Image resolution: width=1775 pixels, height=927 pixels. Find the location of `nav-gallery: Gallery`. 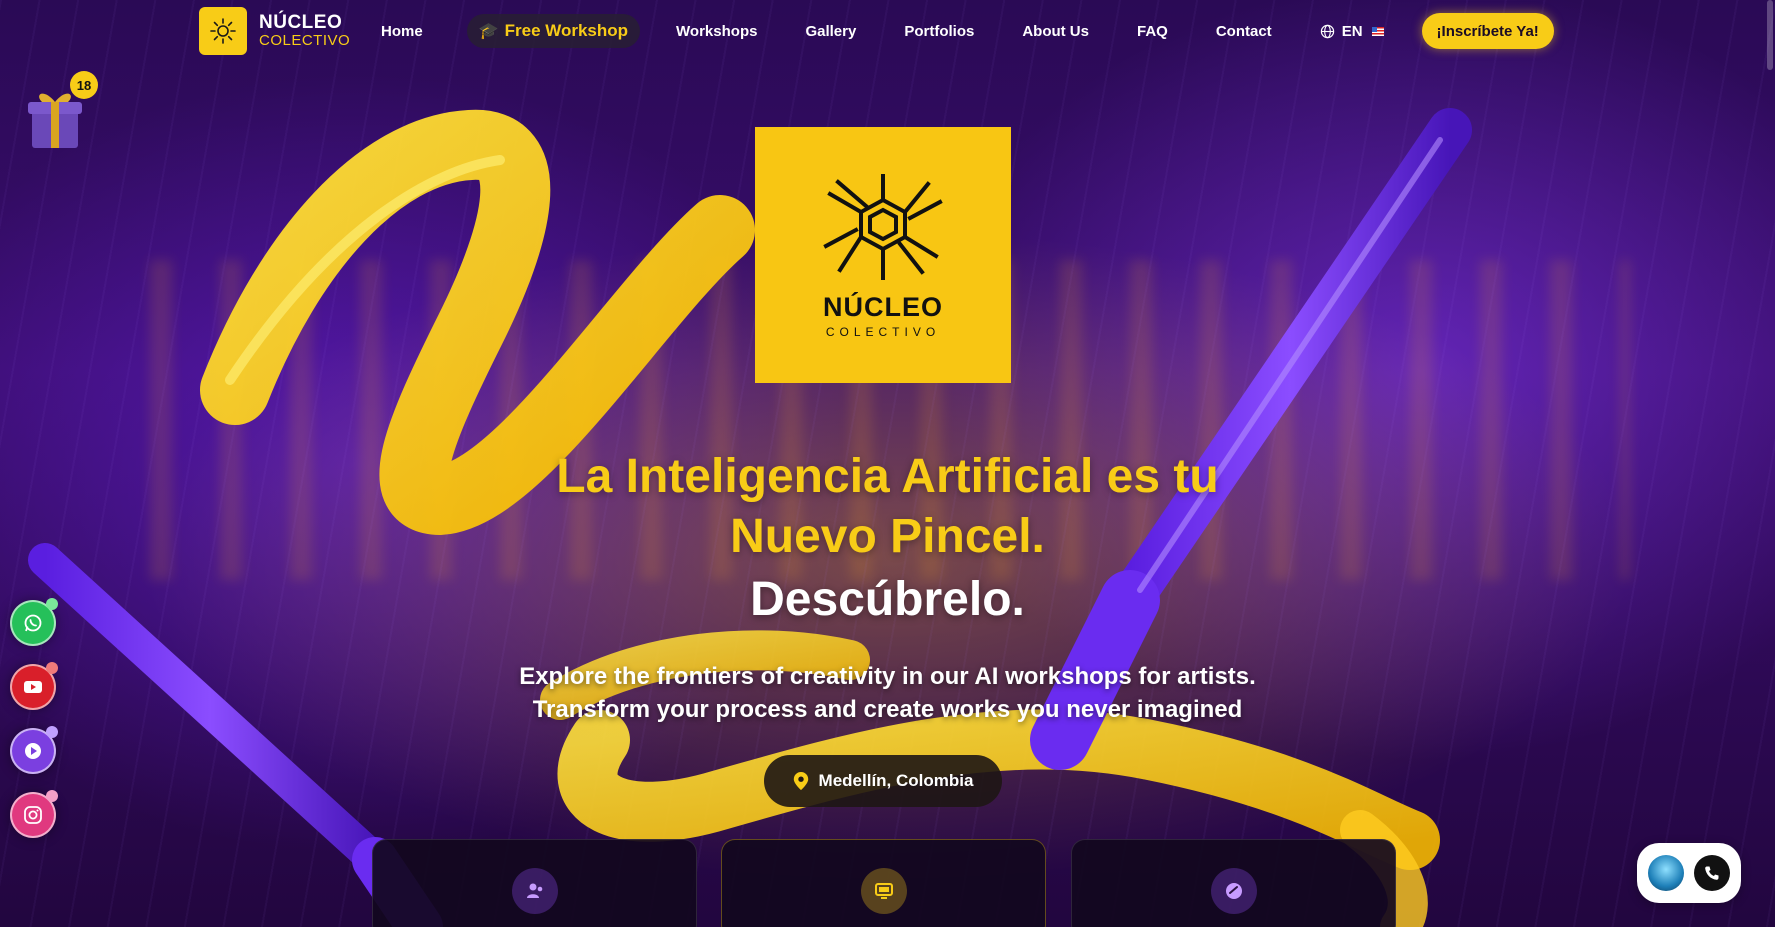

nav-gallery: Gallery is located at coordinates (830, 31).